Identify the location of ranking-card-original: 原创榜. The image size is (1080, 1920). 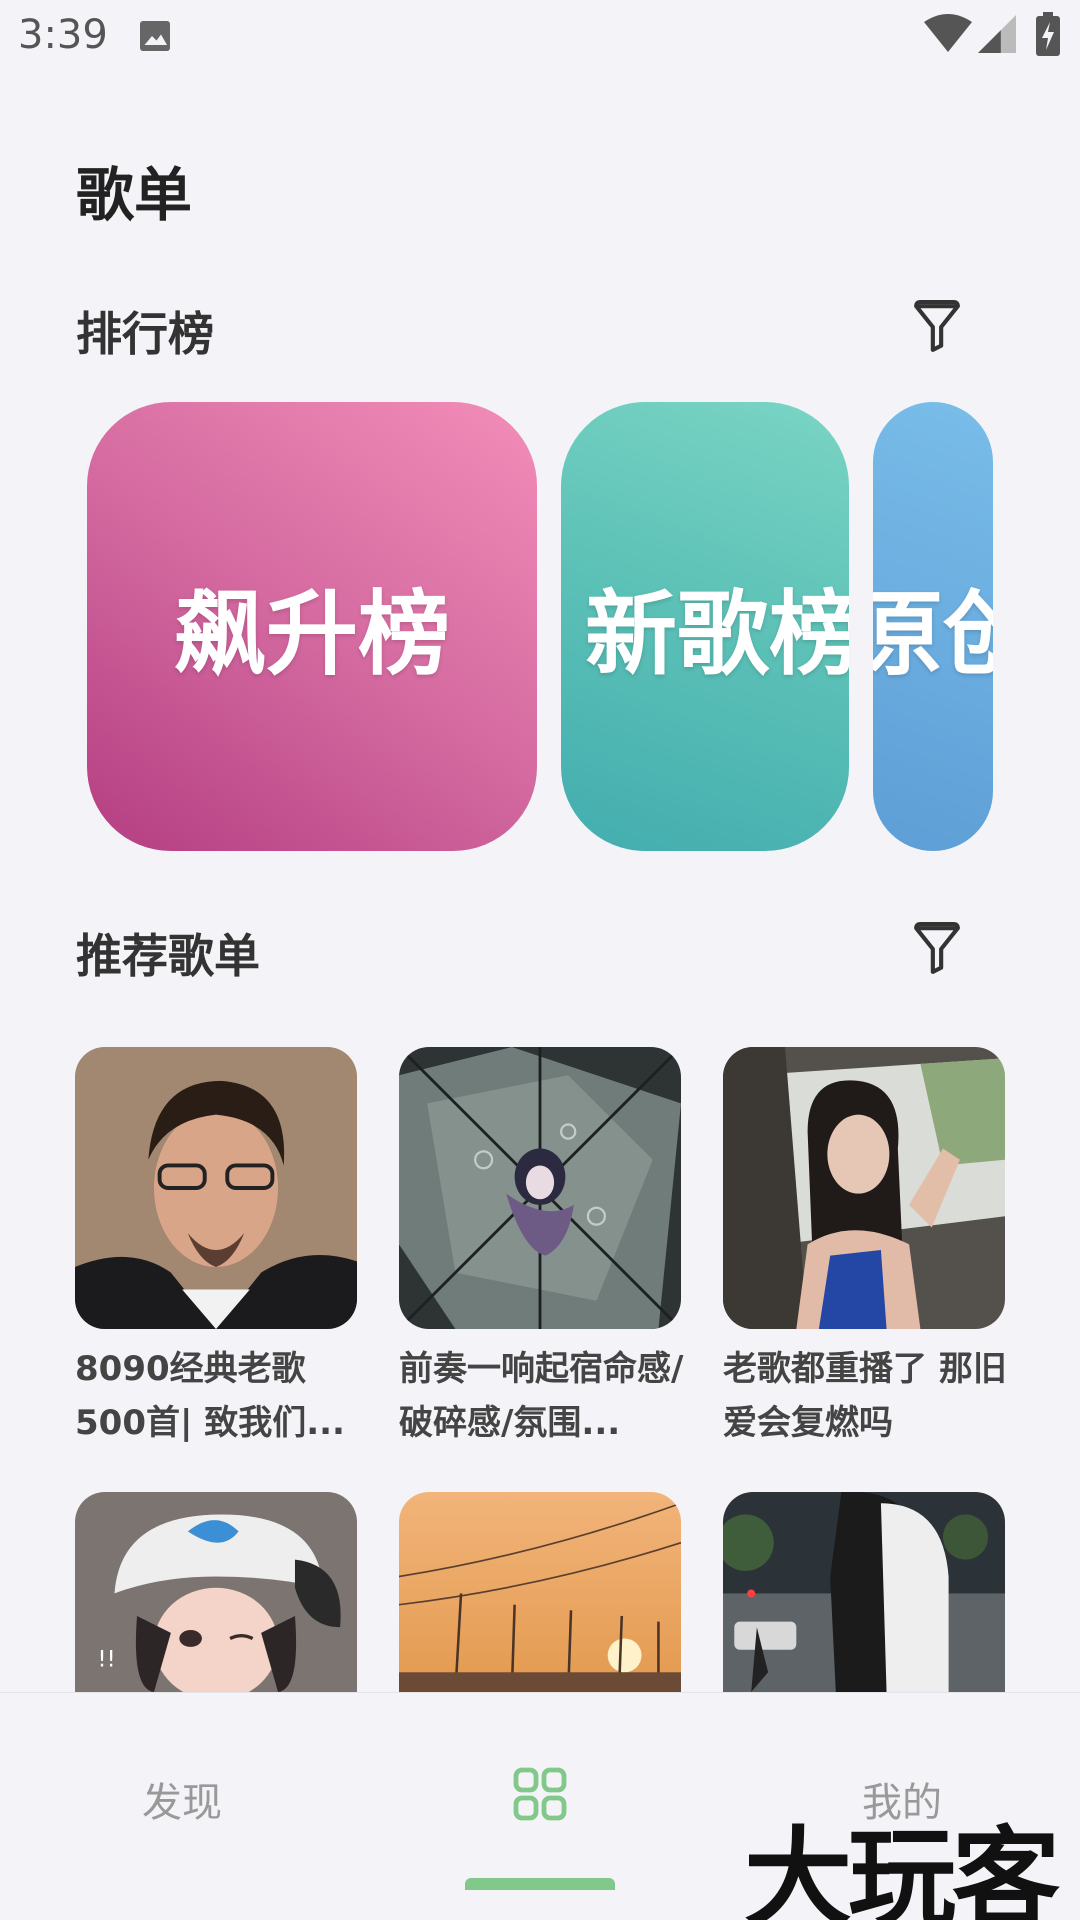
(933, 626).